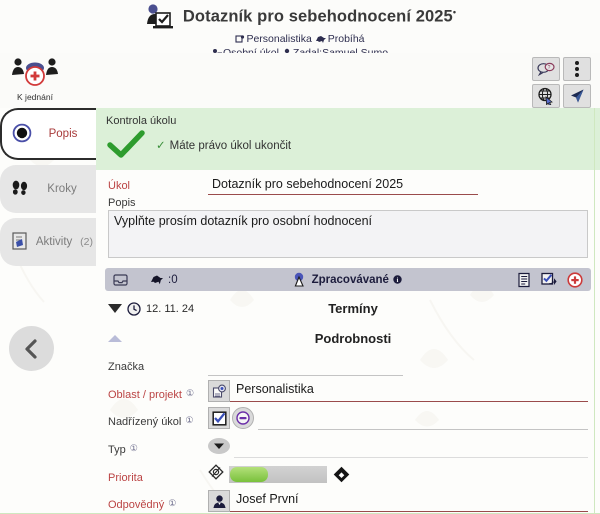 The height and width of the screenshot is (514, 600). I want to click on project-icon, so click(240, 39).